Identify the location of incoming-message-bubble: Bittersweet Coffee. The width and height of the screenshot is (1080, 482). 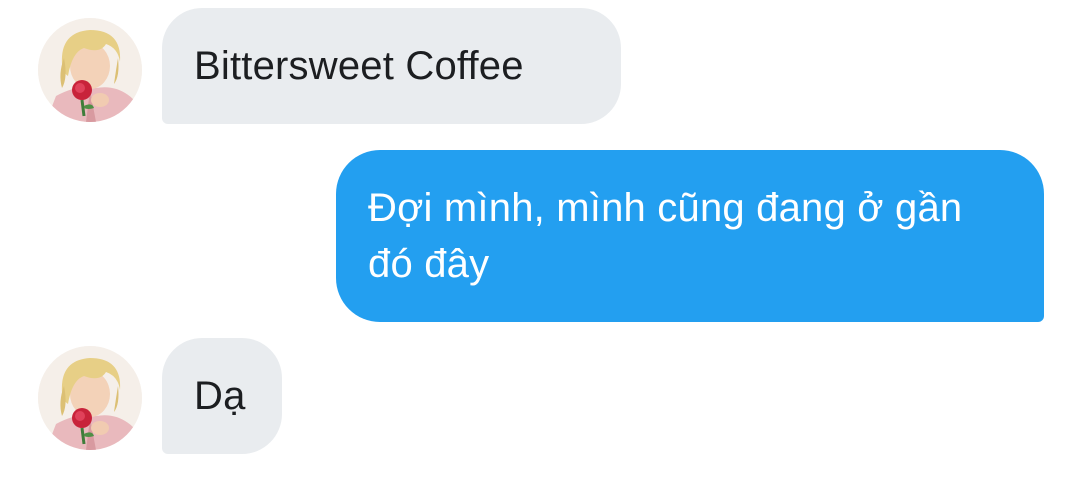
(391, 66).